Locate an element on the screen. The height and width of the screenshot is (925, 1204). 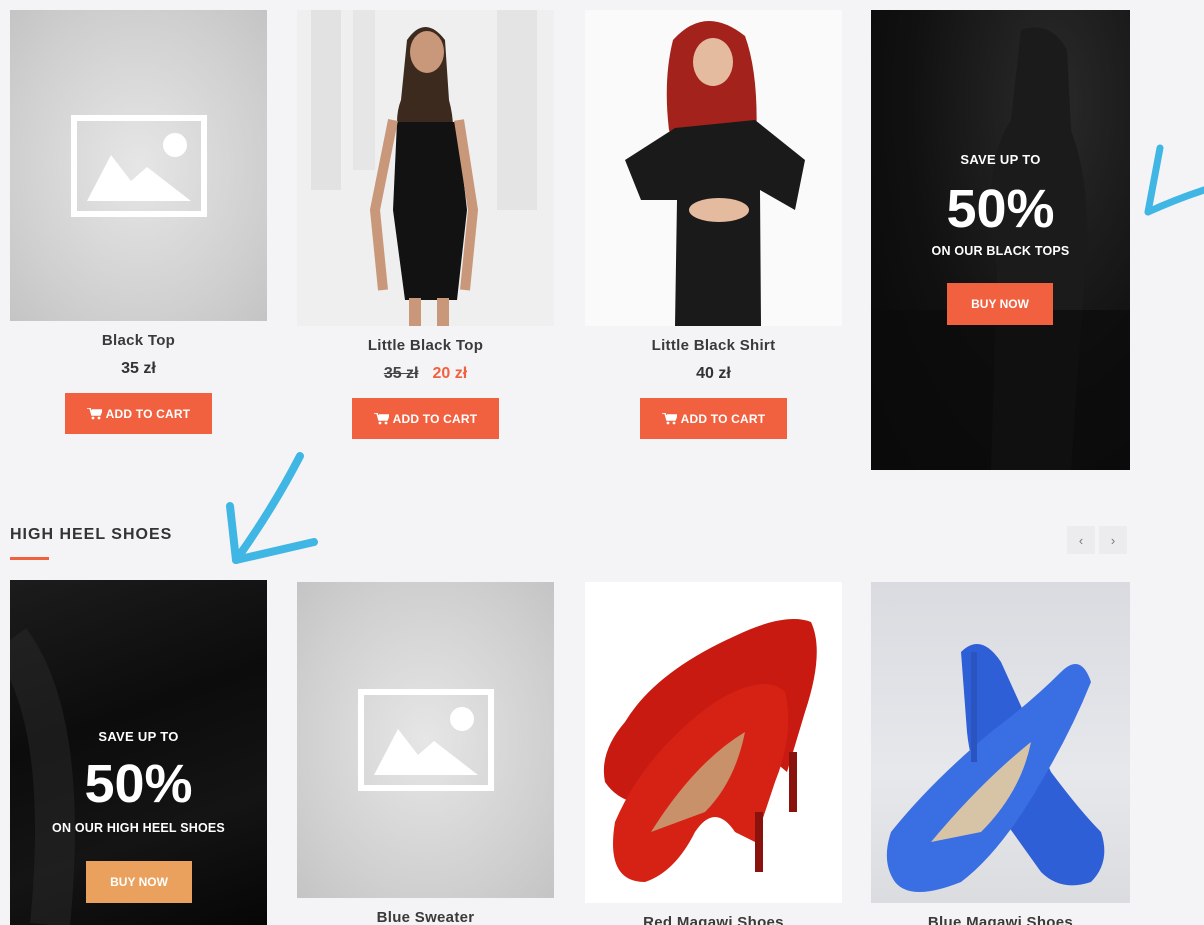
old-price: 35 zł is located at coordinates (401, 373).